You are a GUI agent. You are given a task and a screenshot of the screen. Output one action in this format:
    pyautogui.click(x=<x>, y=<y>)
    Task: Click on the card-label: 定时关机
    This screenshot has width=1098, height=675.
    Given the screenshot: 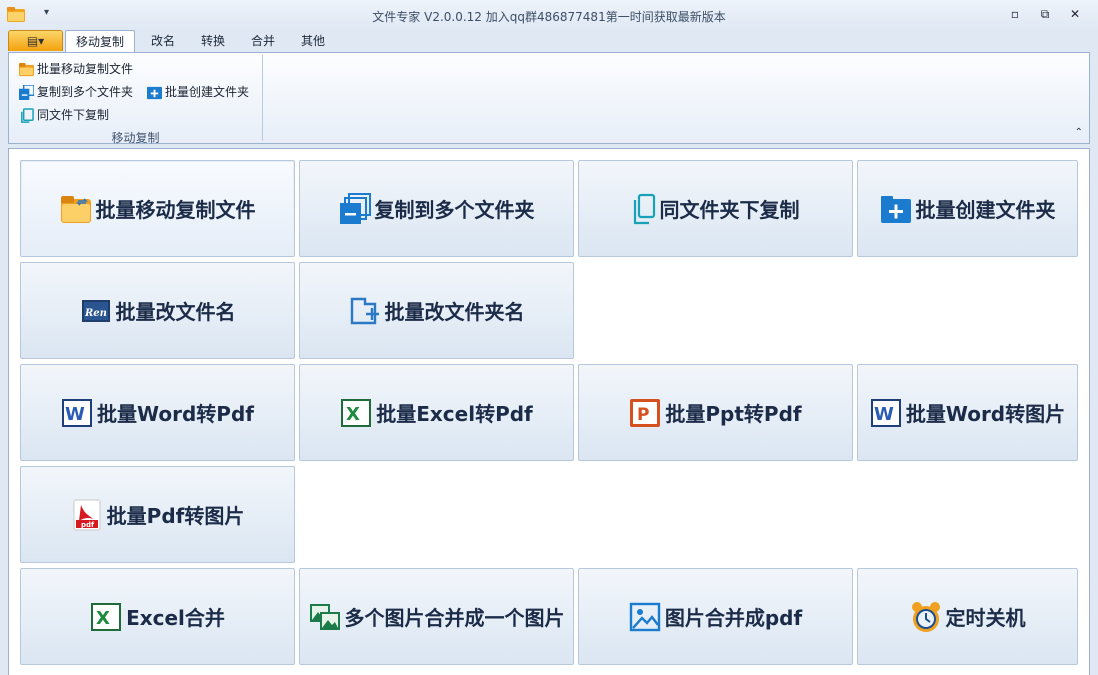 What is the action you would take?
    pyautogui.click(x=985, y=618)
    